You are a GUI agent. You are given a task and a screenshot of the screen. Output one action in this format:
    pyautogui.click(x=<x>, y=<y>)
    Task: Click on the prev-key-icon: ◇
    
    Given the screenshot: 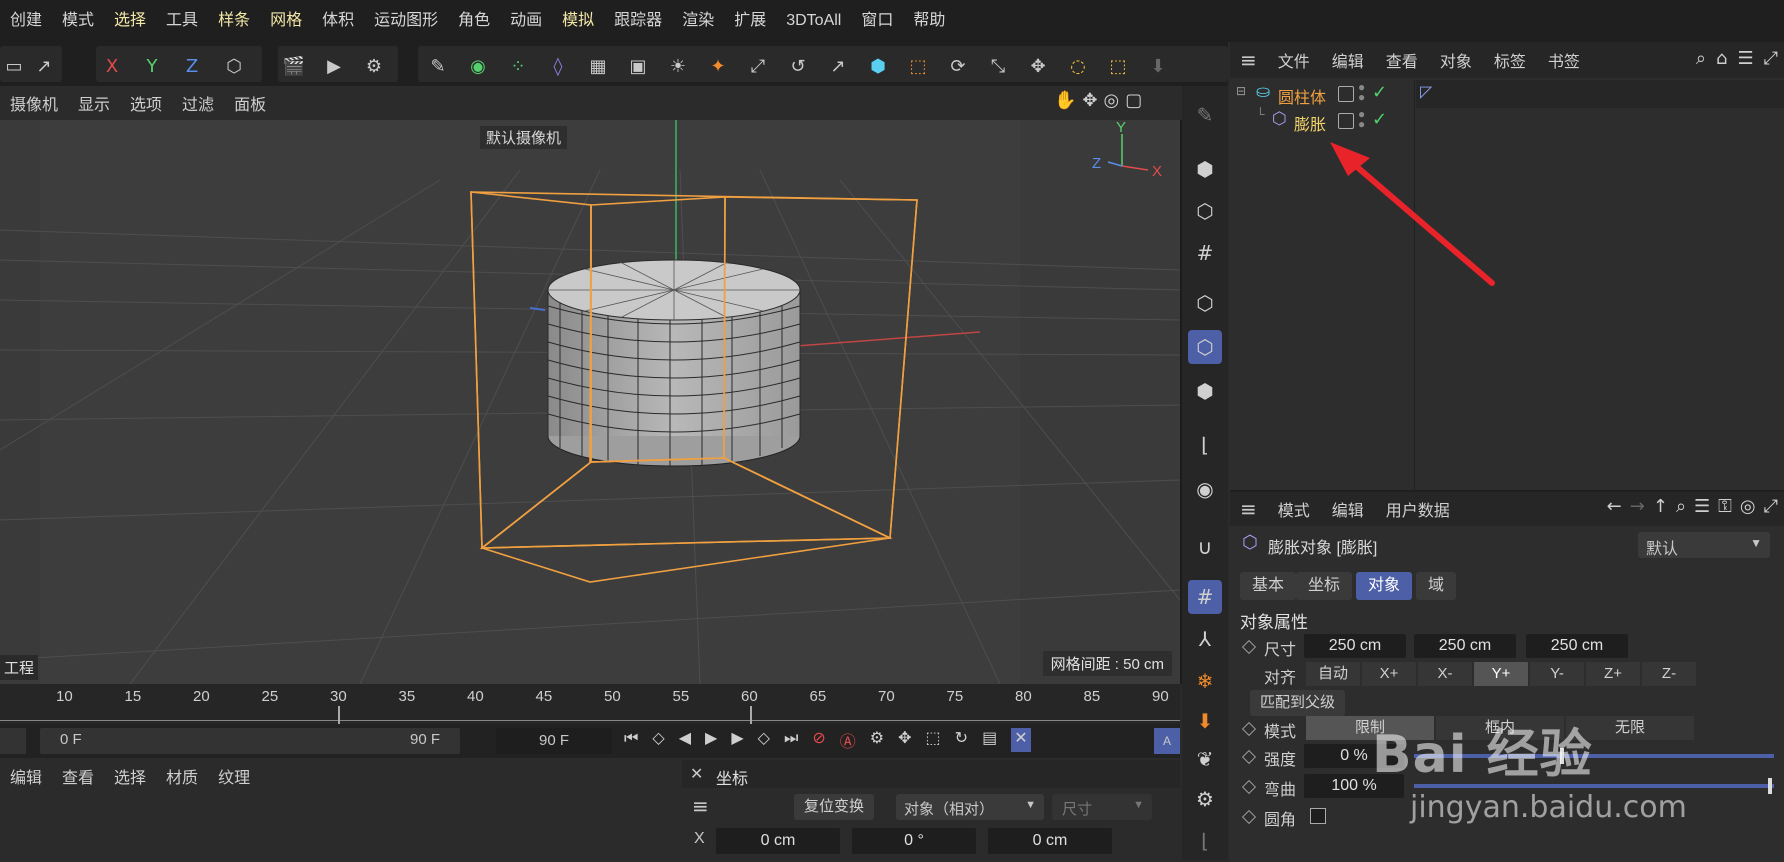 What is the action you would take?
    pyautogui.click(x=658, y=740)
    